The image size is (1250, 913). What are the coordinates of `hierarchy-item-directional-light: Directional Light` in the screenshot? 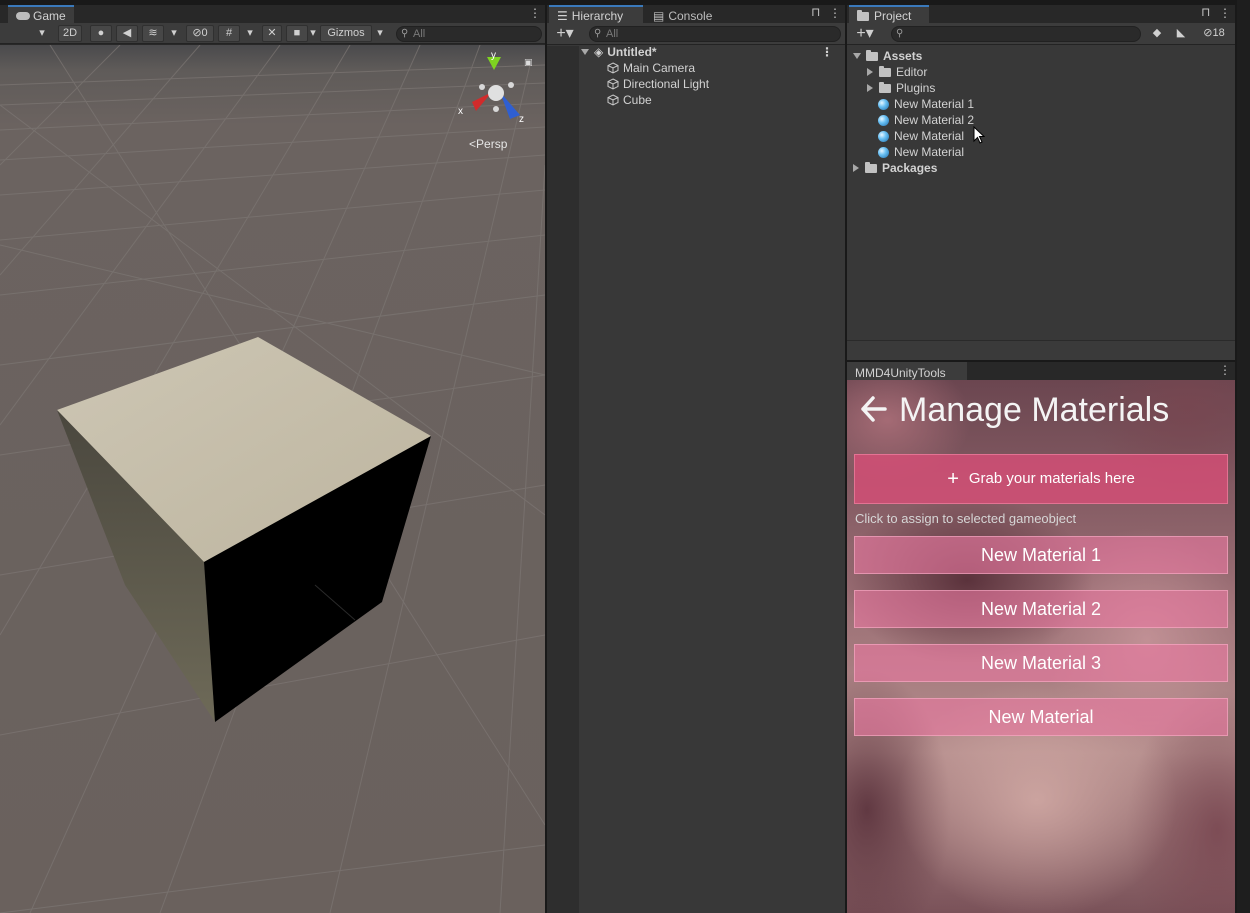 It's located at (658, 84).